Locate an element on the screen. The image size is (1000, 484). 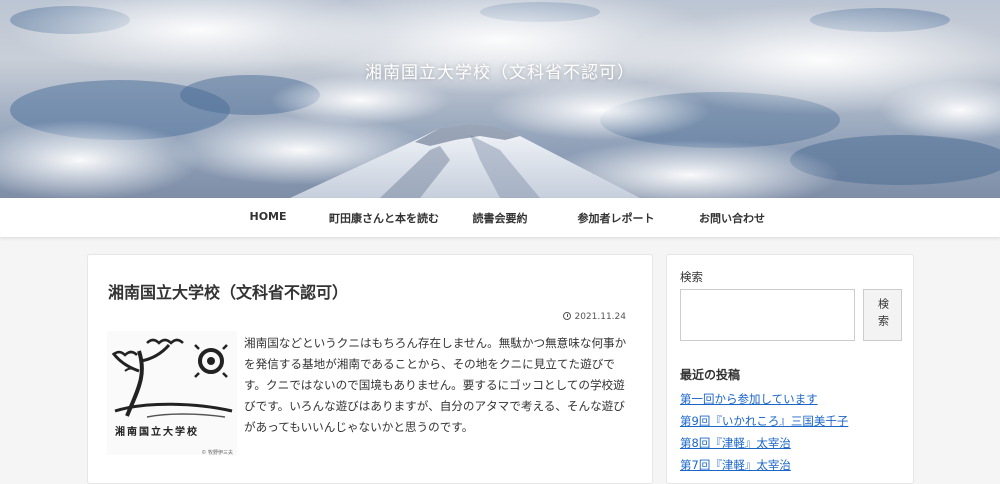
clock-icon is located at coordinates (567, 316).